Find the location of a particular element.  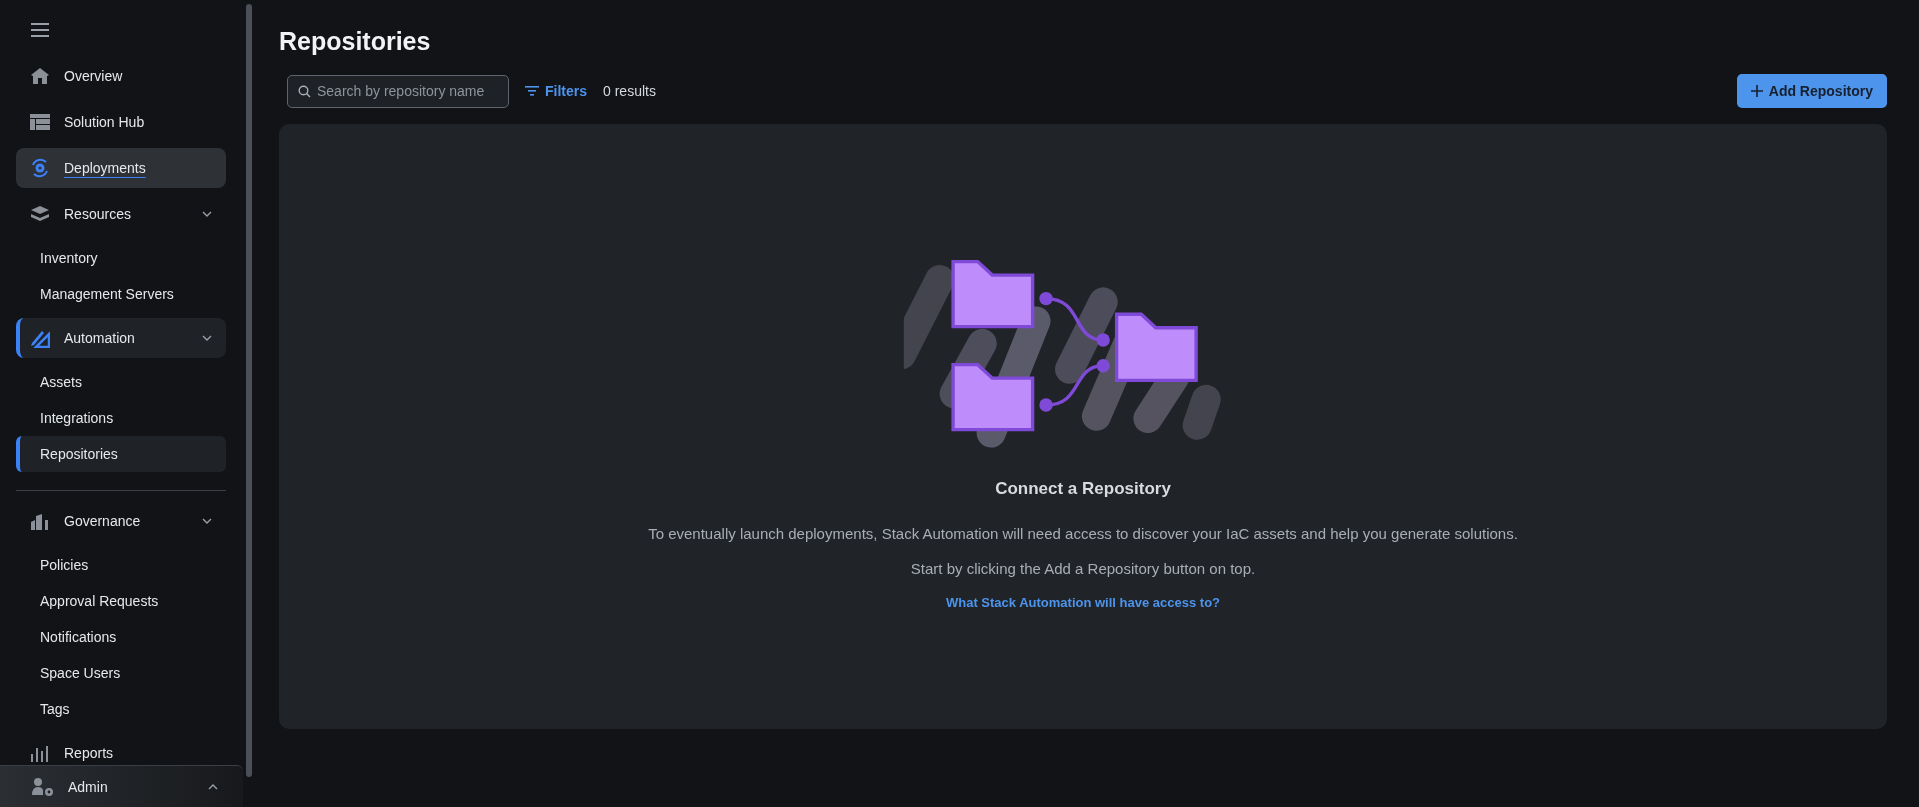

search-field: Search by repository name is located at coordinates (398, 91).